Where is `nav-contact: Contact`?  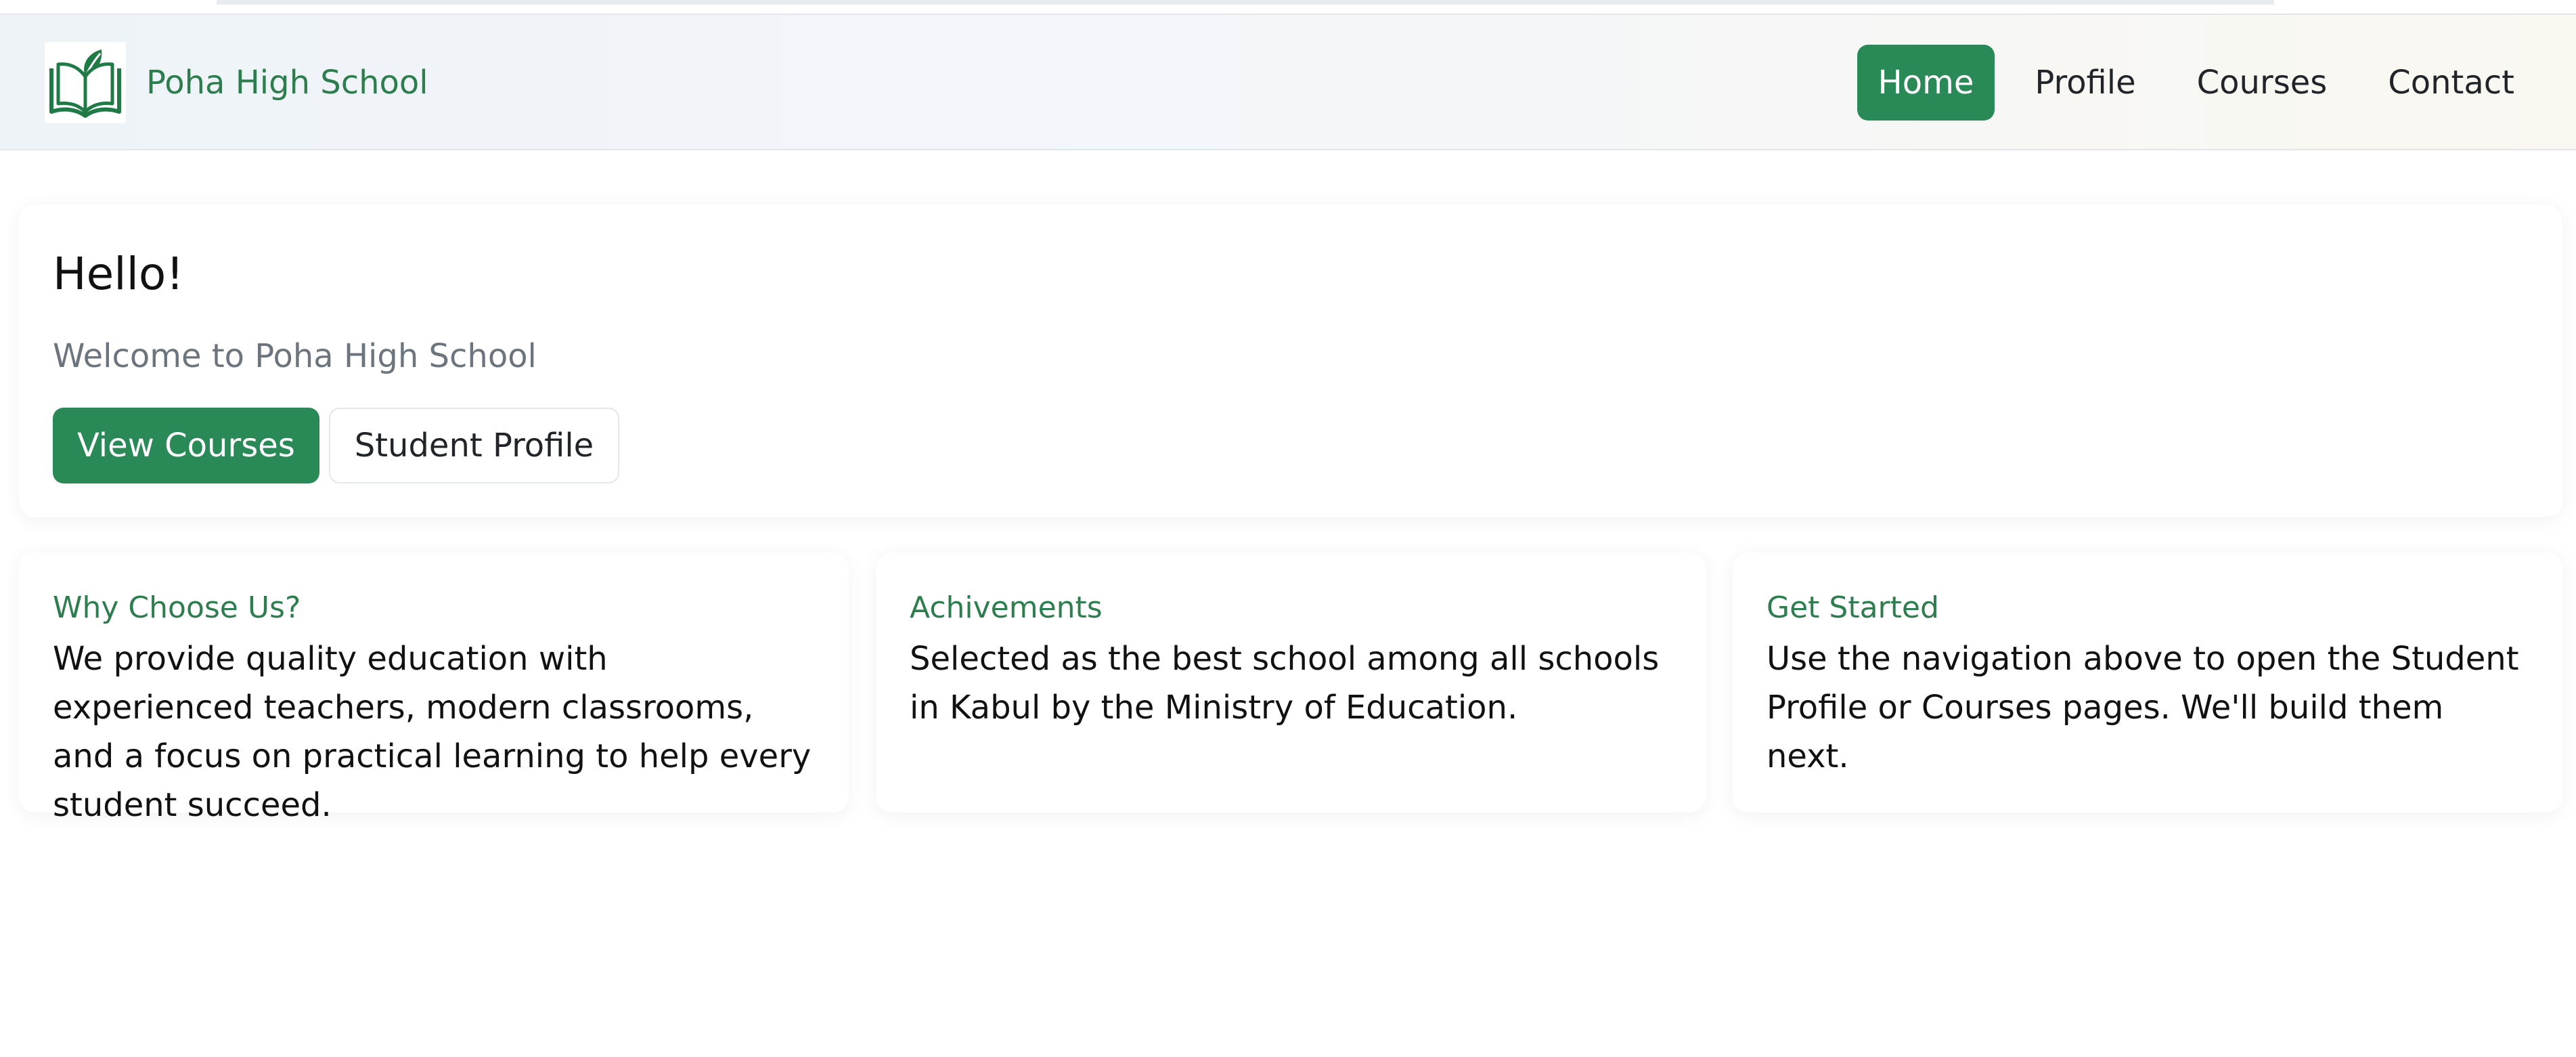
nav-contact: Contact is located at coordinates (2451, 83).